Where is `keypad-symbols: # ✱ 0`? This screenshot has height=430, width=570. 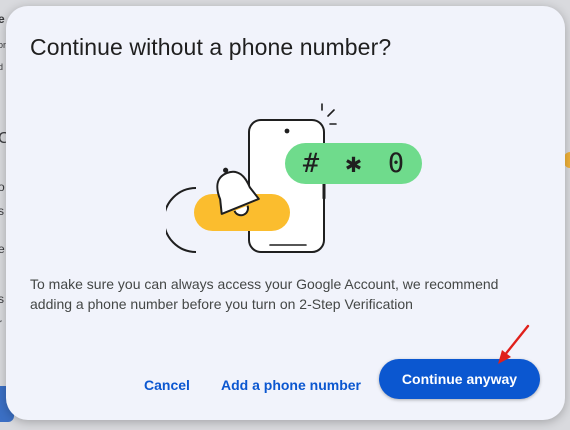 keypad-symbols: # ✱ 0 is located at coordinates (356, 163).